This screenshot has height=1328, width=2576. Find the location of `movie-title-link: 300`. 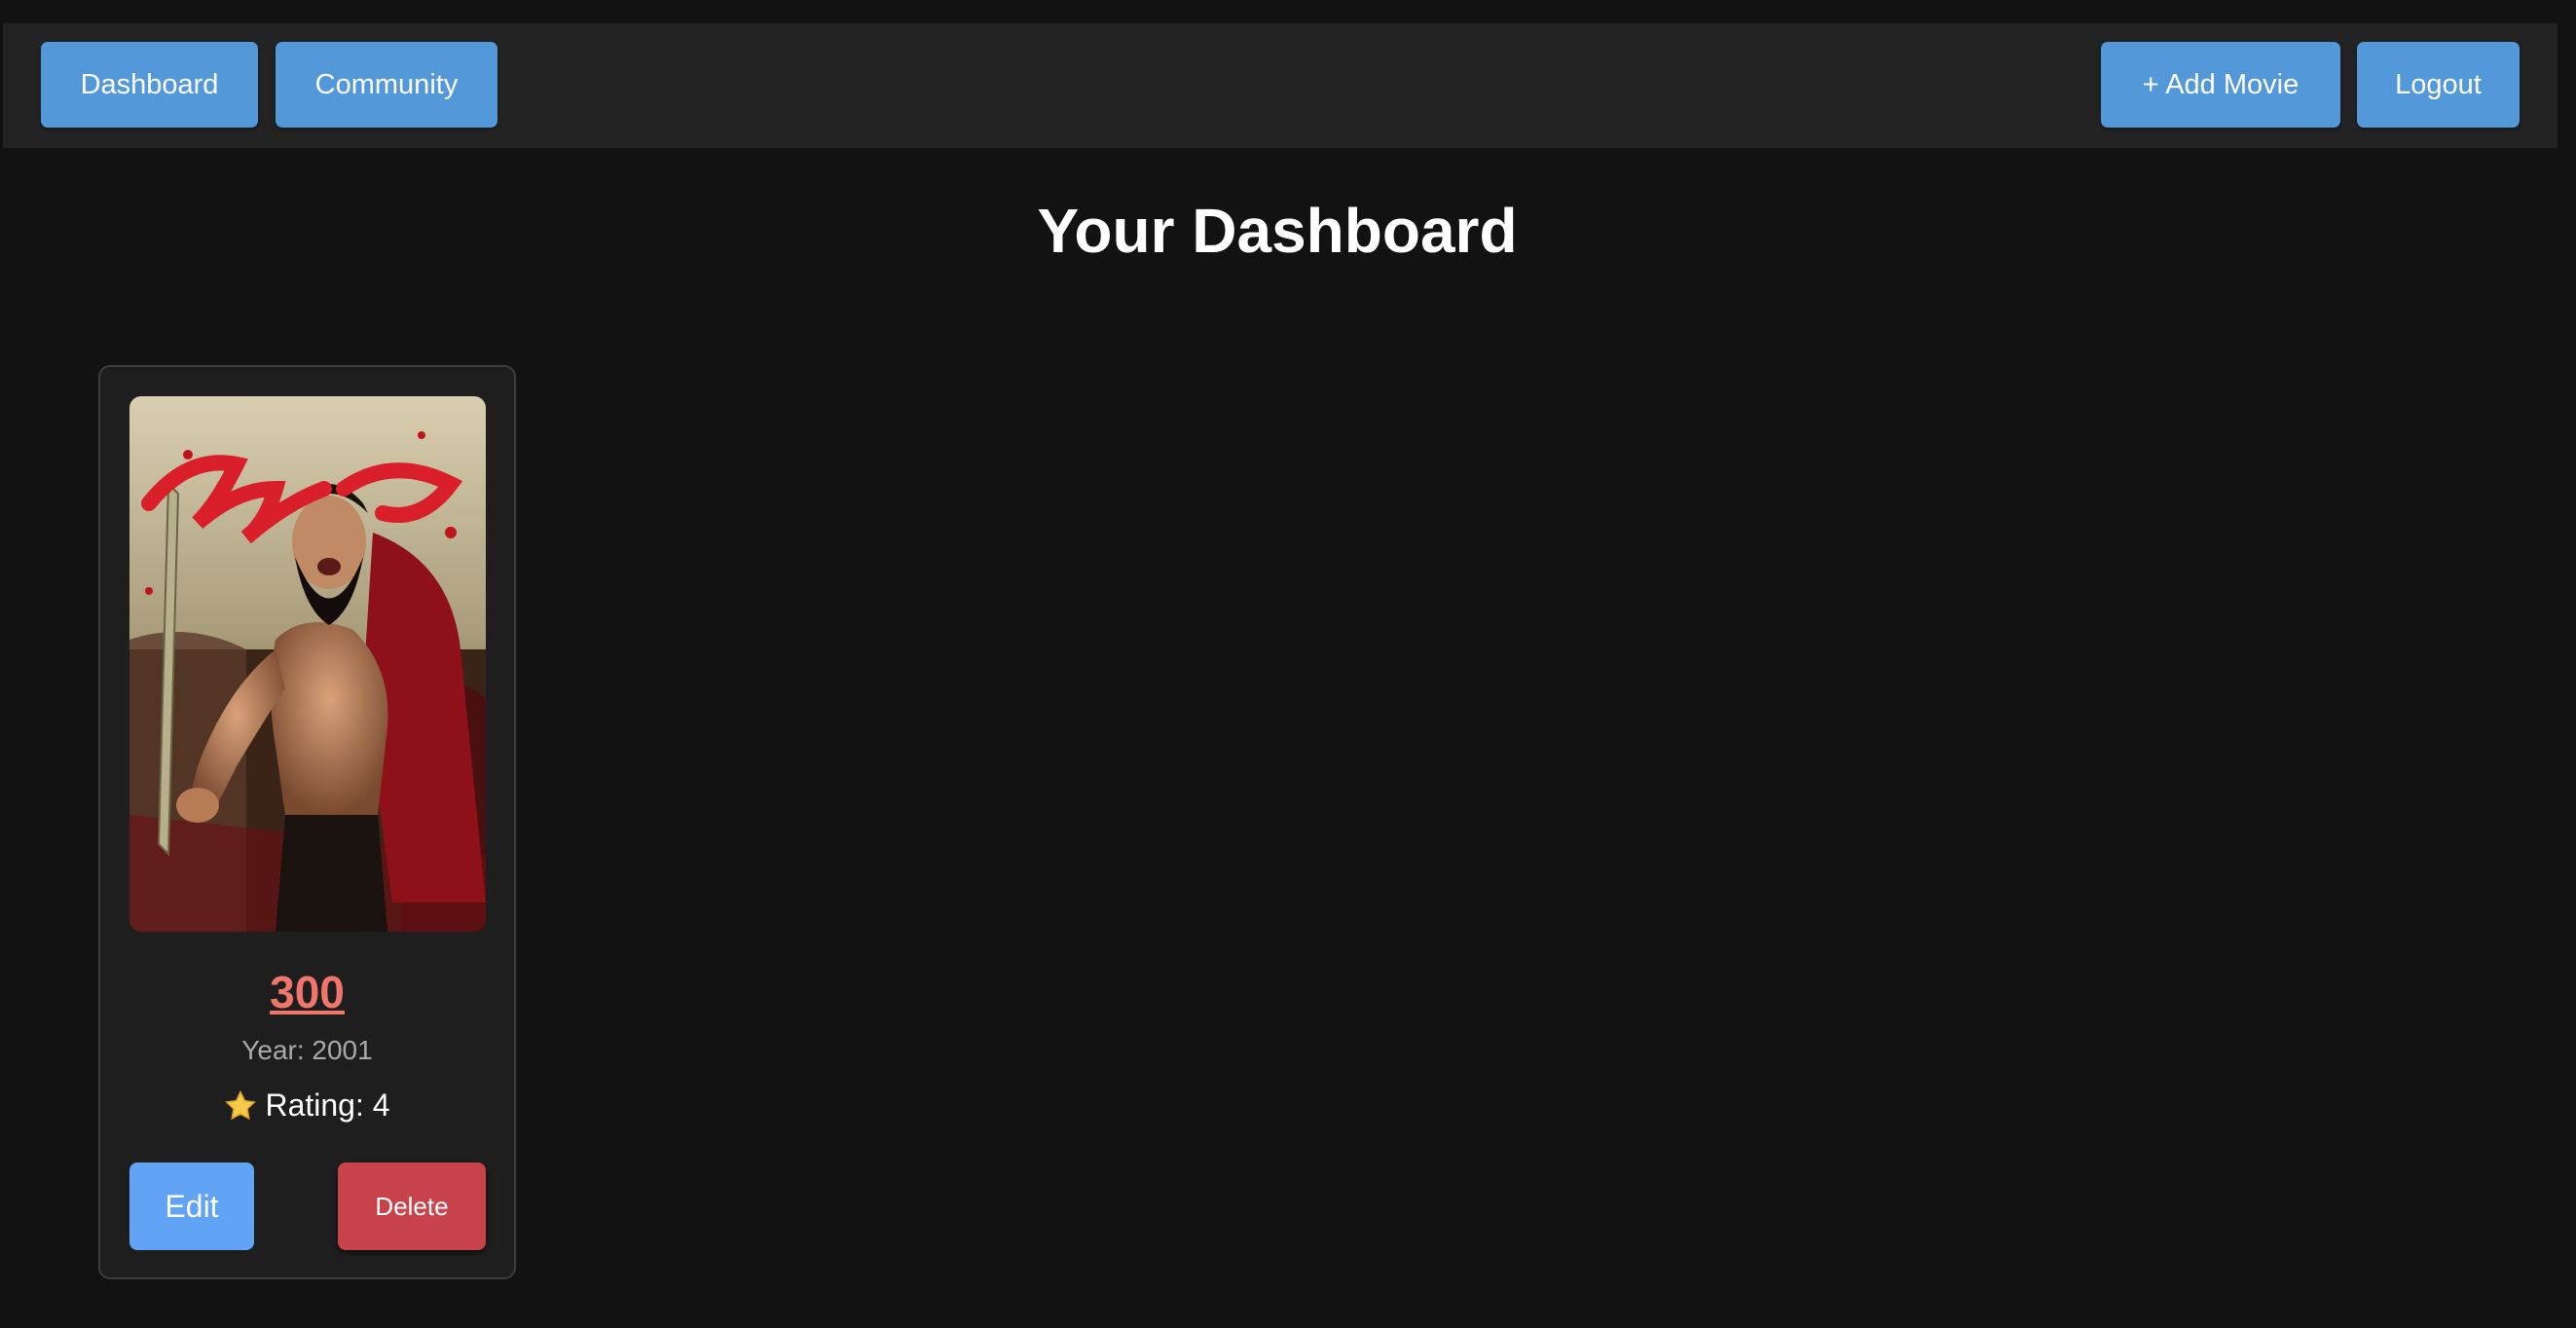

movie-title-link: 300 is located at coordinates (307, 992).